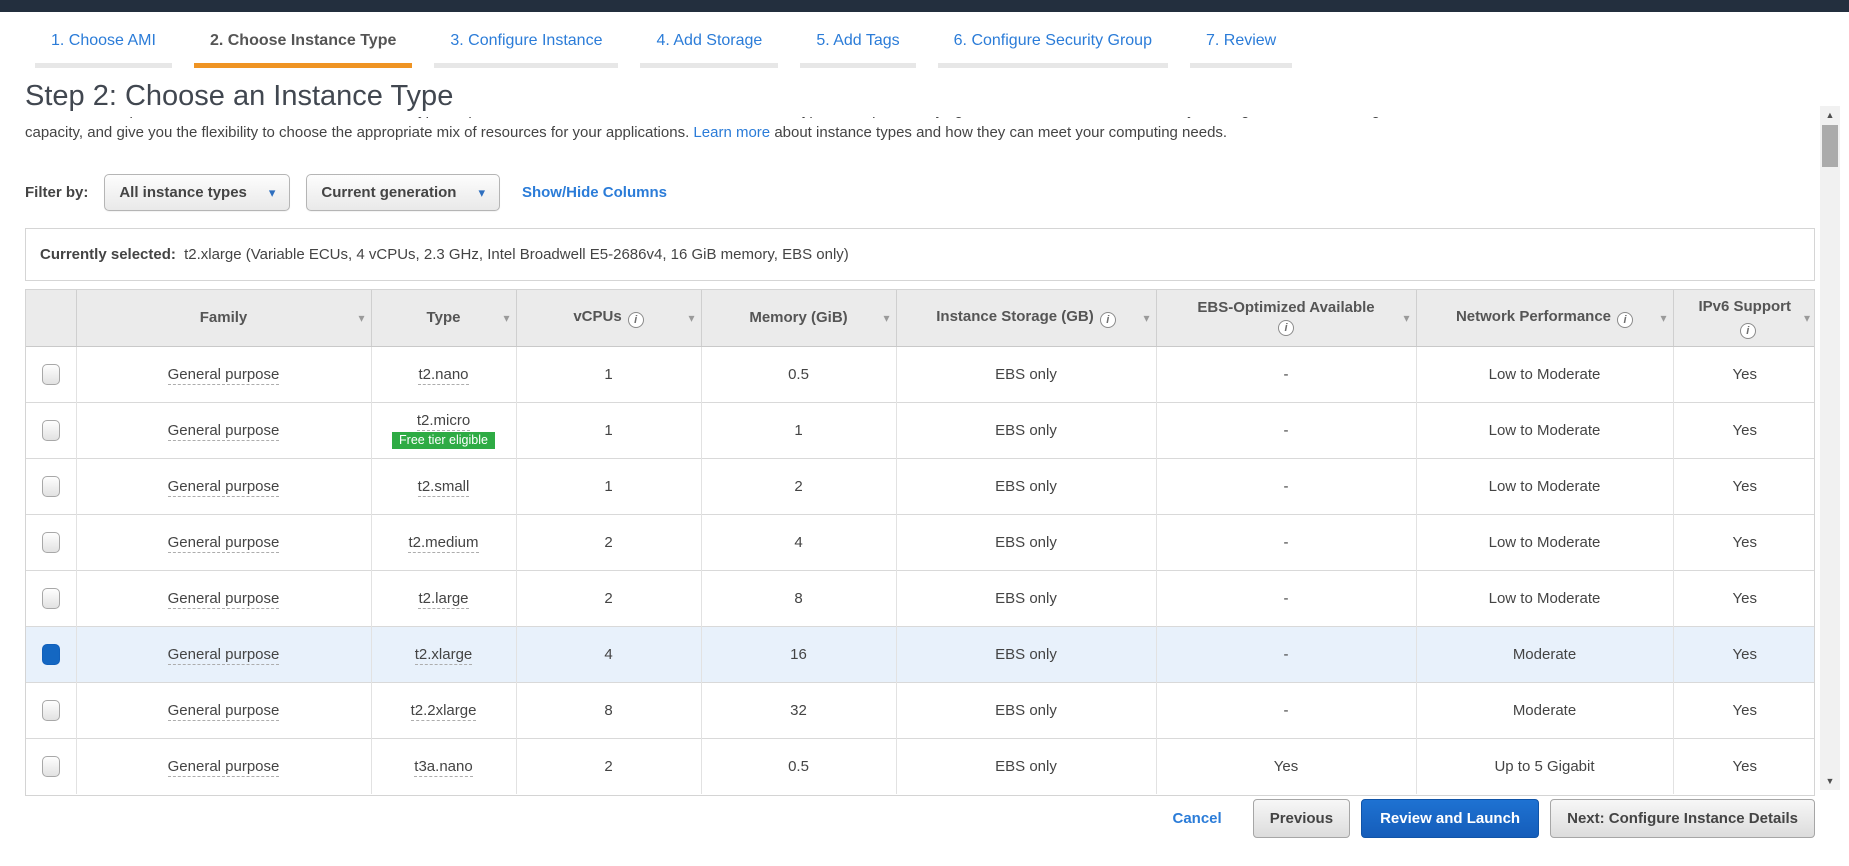 This screenshot has width=1849, height=866. Describe the element at coordinates (1196, 818) in the screenshot. I see `cancel-link: Cancel` at that location.